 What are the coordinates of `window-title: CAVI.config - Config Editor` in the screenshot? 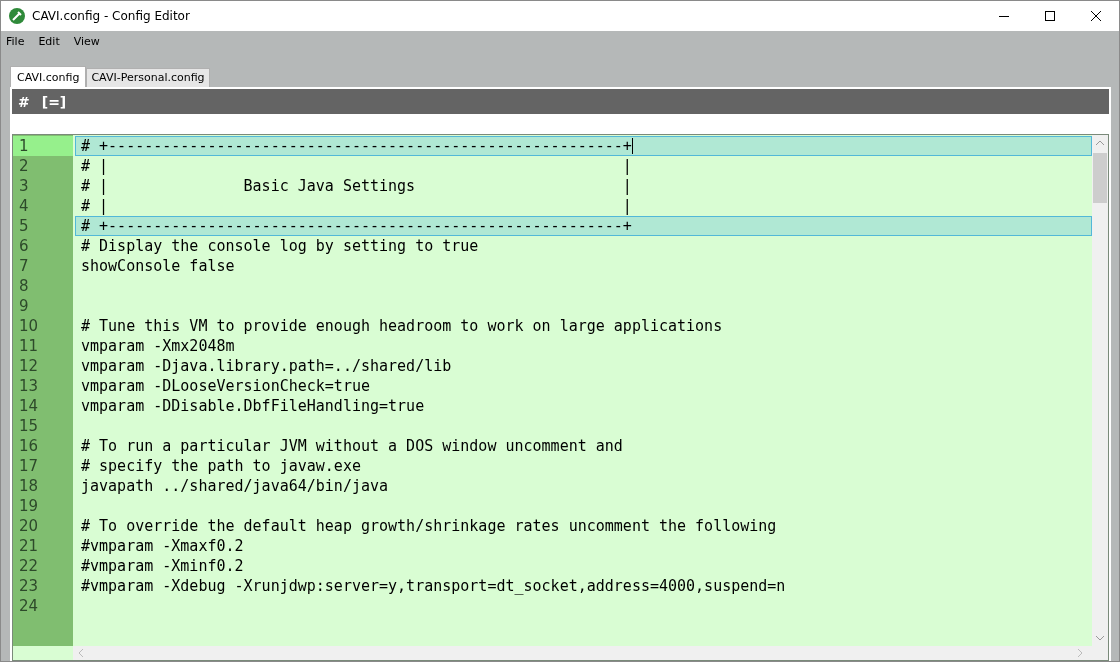 It's located at (111, 16).